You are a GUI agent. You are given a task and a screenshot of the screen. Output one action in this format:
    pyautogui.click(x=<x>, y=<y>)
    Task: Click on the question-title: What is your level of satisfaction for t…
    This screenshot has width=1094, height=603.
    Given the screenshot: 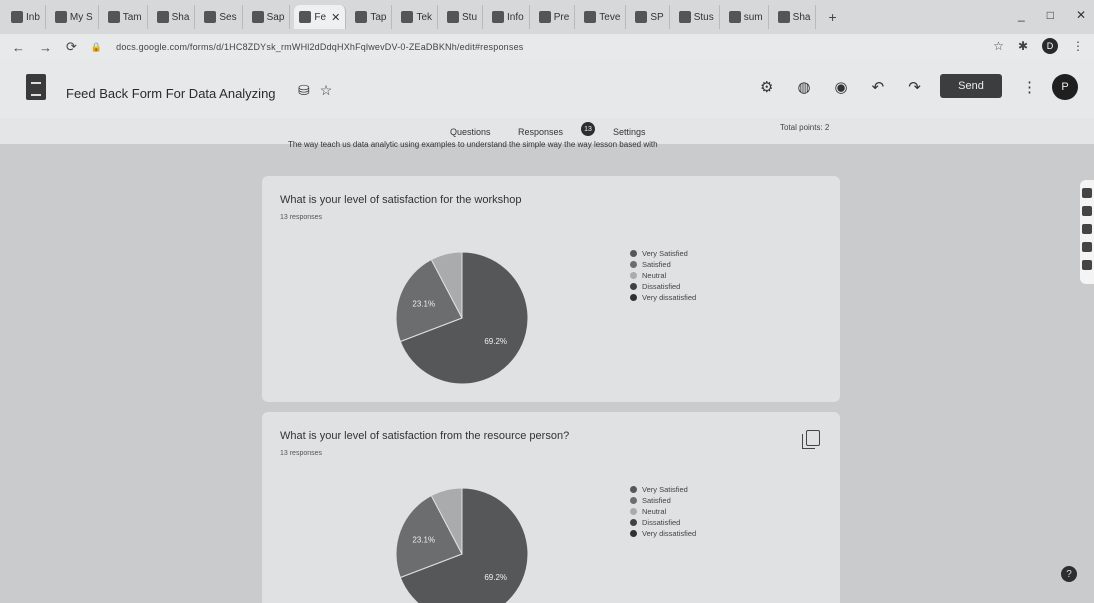 What is the action you would take?
    pyautogui.click(x=401, y=200)
    